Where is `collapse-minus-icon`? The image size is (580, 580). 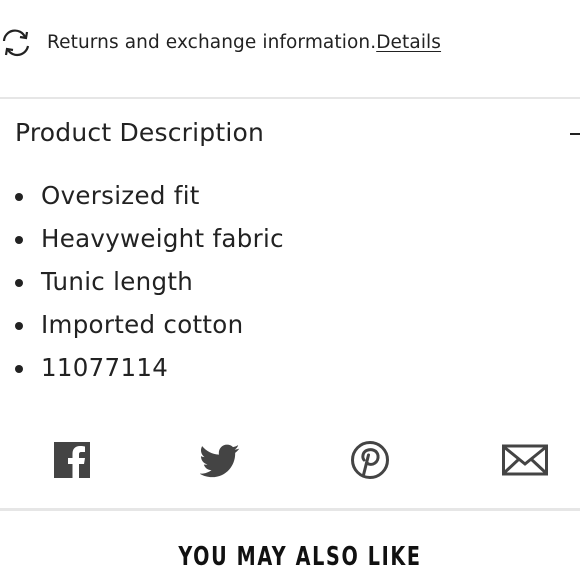
collapse-minus-icon is located at coordinates (575, 134).